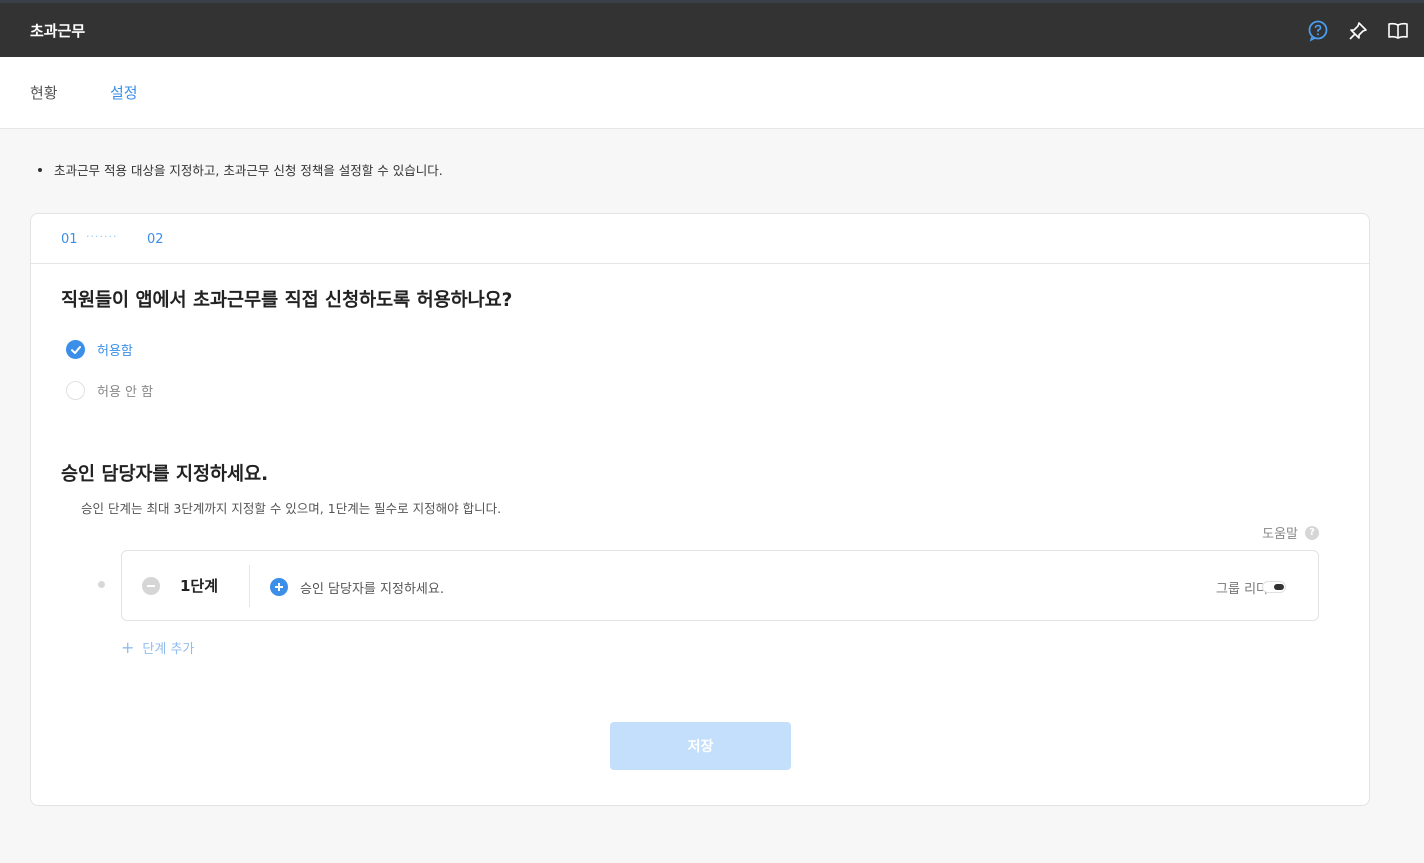 The height and width of the screenshot is (863, 1424). Describe the element at coordinates (115, 351) in the screenshot. I see `radio-allow-label: 허용함` at that location.